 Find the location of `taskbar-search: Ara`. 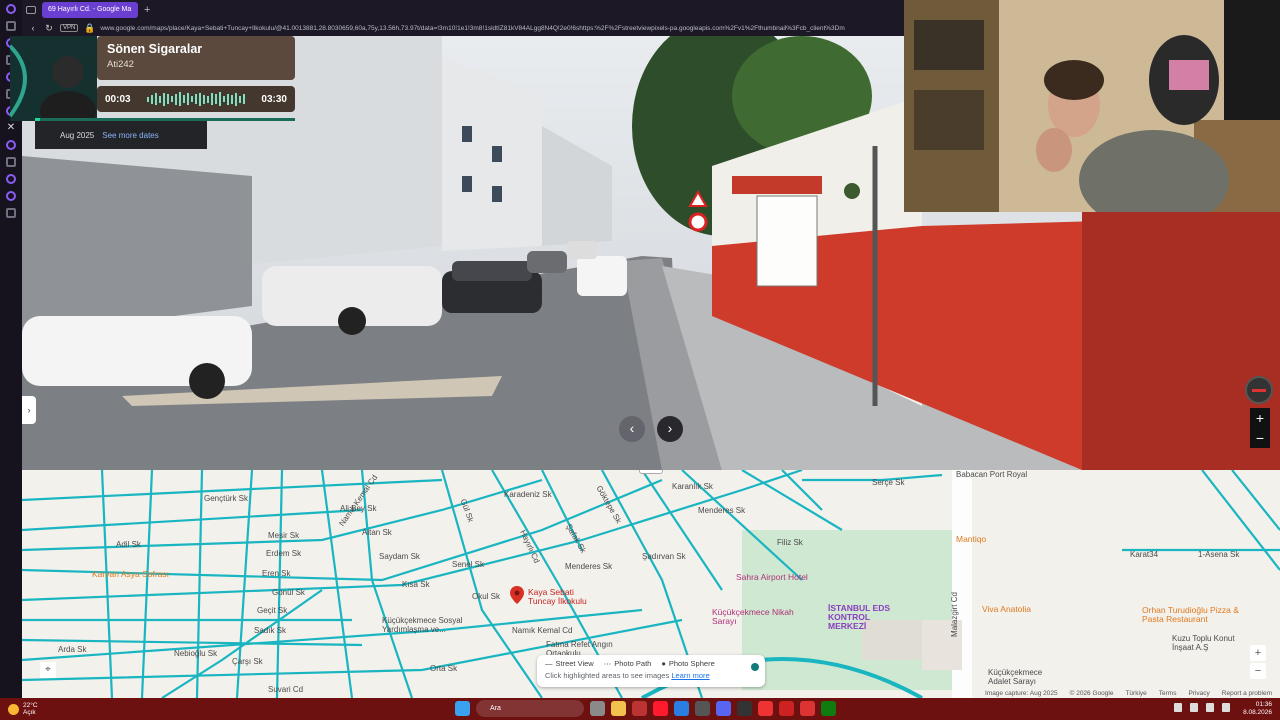

taskbar-search: Ara is located at coordinates (530, 708).